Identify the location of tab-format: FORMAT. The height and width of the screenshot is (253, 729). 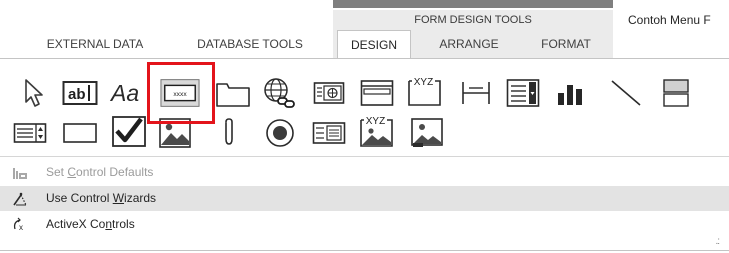
(566, 44).